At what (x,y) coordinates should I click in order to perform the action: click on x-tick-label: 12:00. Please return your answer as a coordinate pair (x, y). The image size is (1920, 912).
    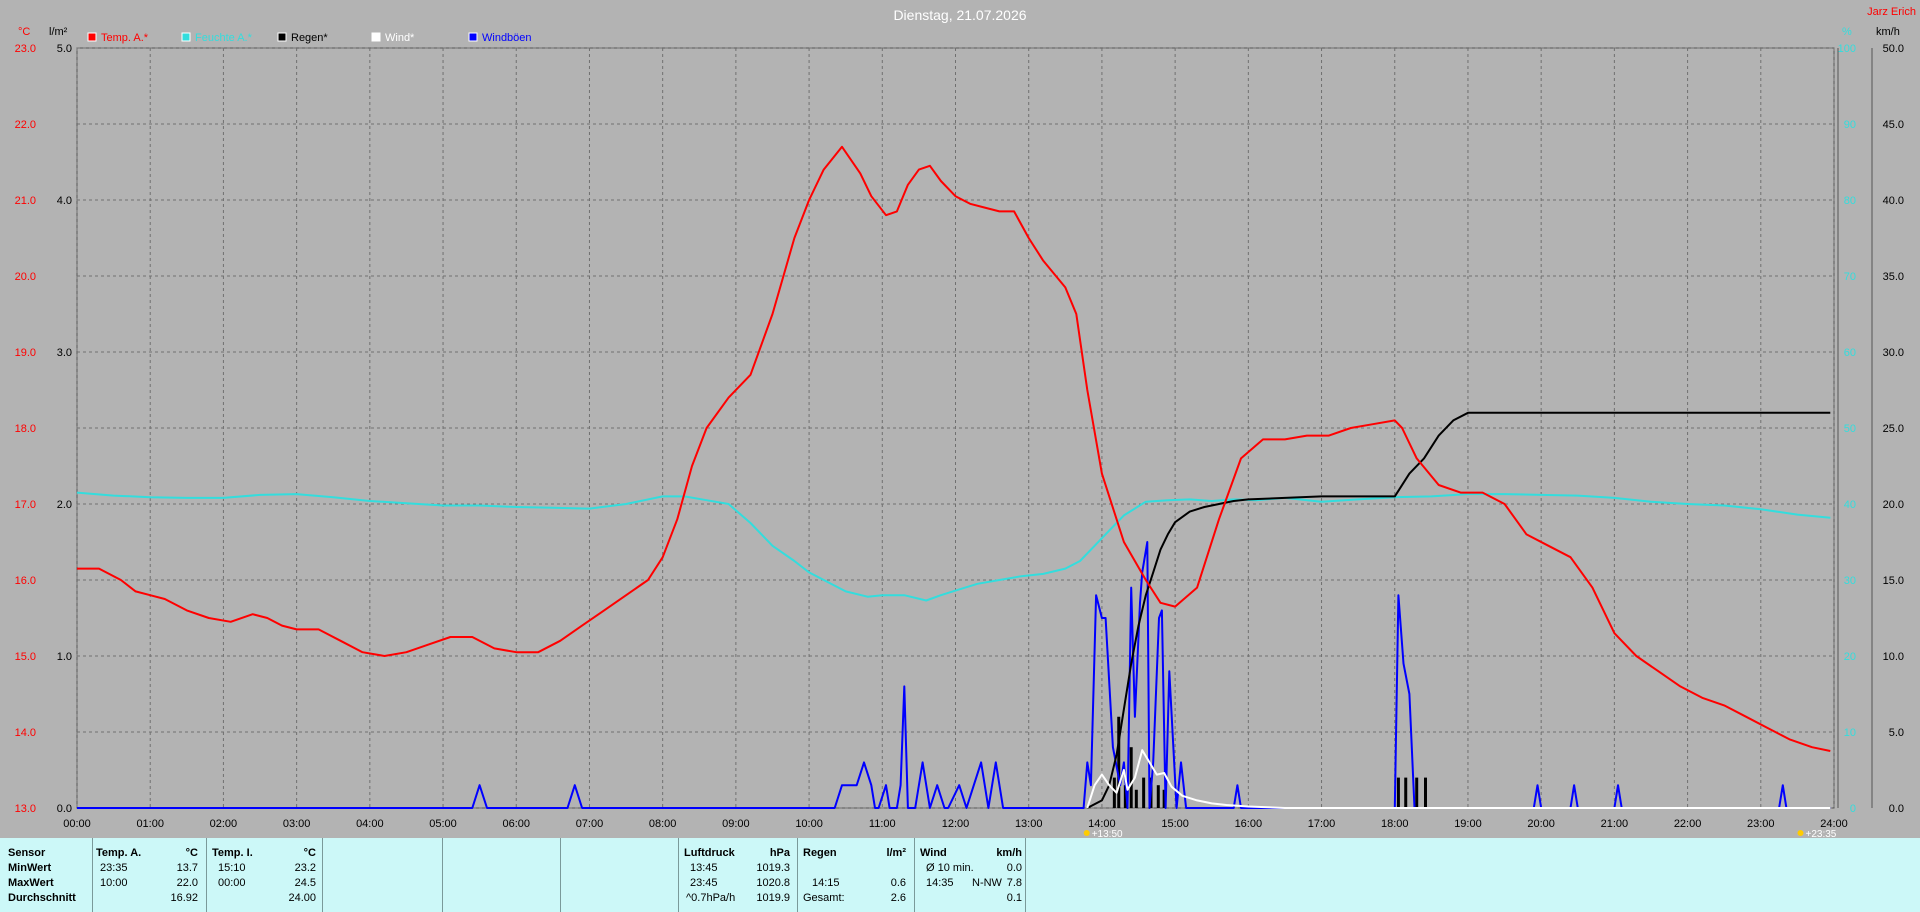
    Looking at the image, I should click on (956, 824).